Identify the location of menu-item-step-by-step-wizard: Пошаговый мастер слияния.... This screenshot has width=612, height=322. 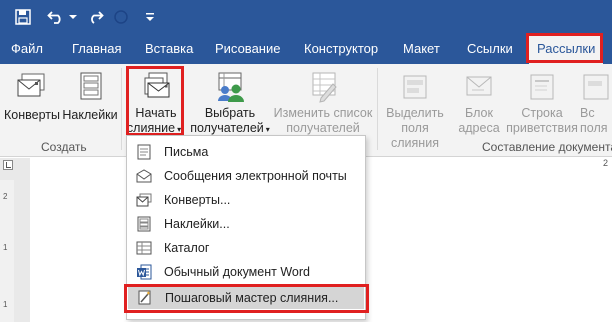
(246, 297).